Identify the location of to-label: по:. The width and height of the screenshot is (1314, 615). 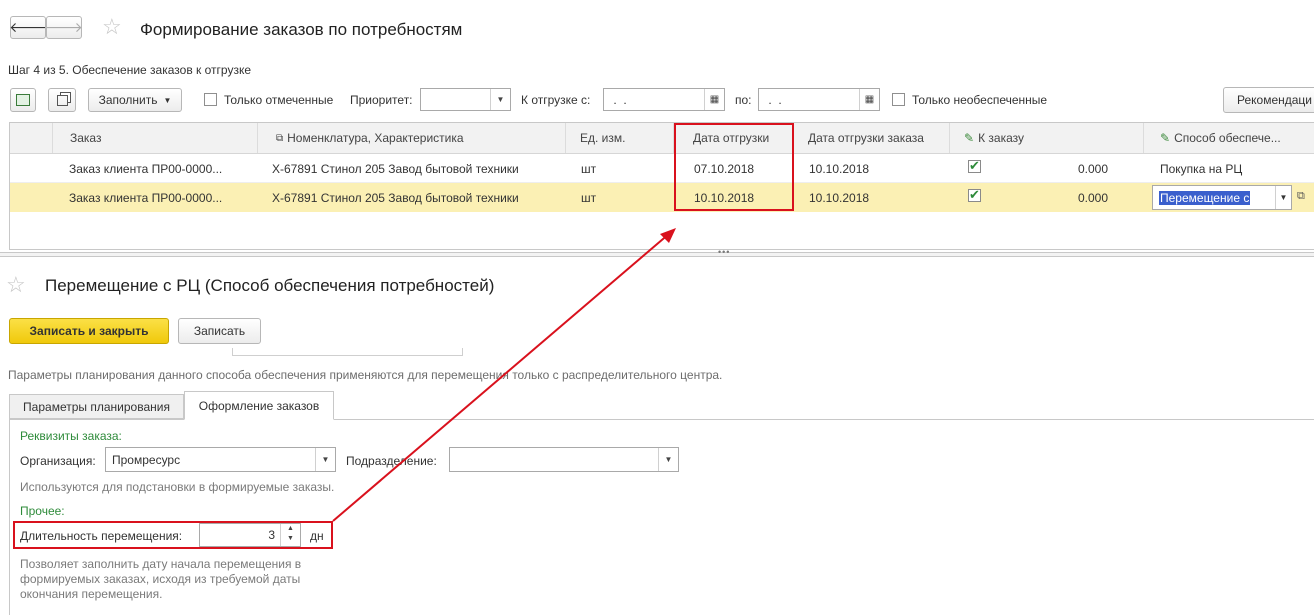
(743, 100).